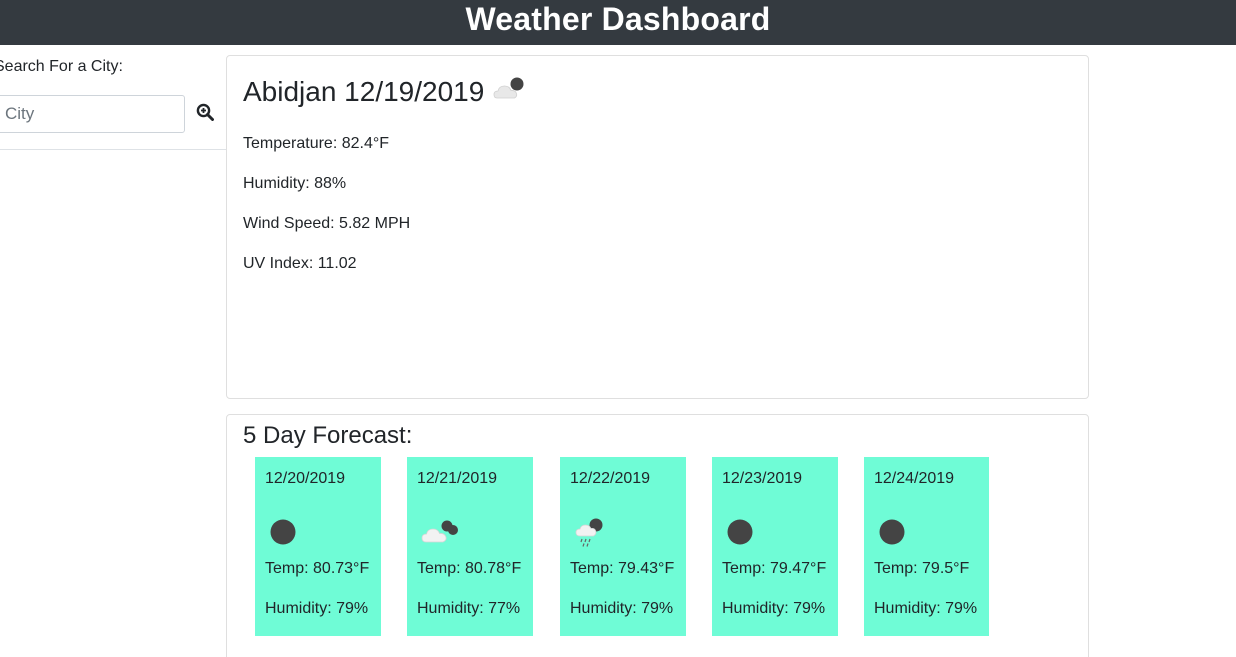 This screenshot has height=657, width=1236. What do you see at coordinates (922, 568) in the screenshot?
I see `forecast-temp: Temp: 79.5°F` at bounding box center [922, 568].